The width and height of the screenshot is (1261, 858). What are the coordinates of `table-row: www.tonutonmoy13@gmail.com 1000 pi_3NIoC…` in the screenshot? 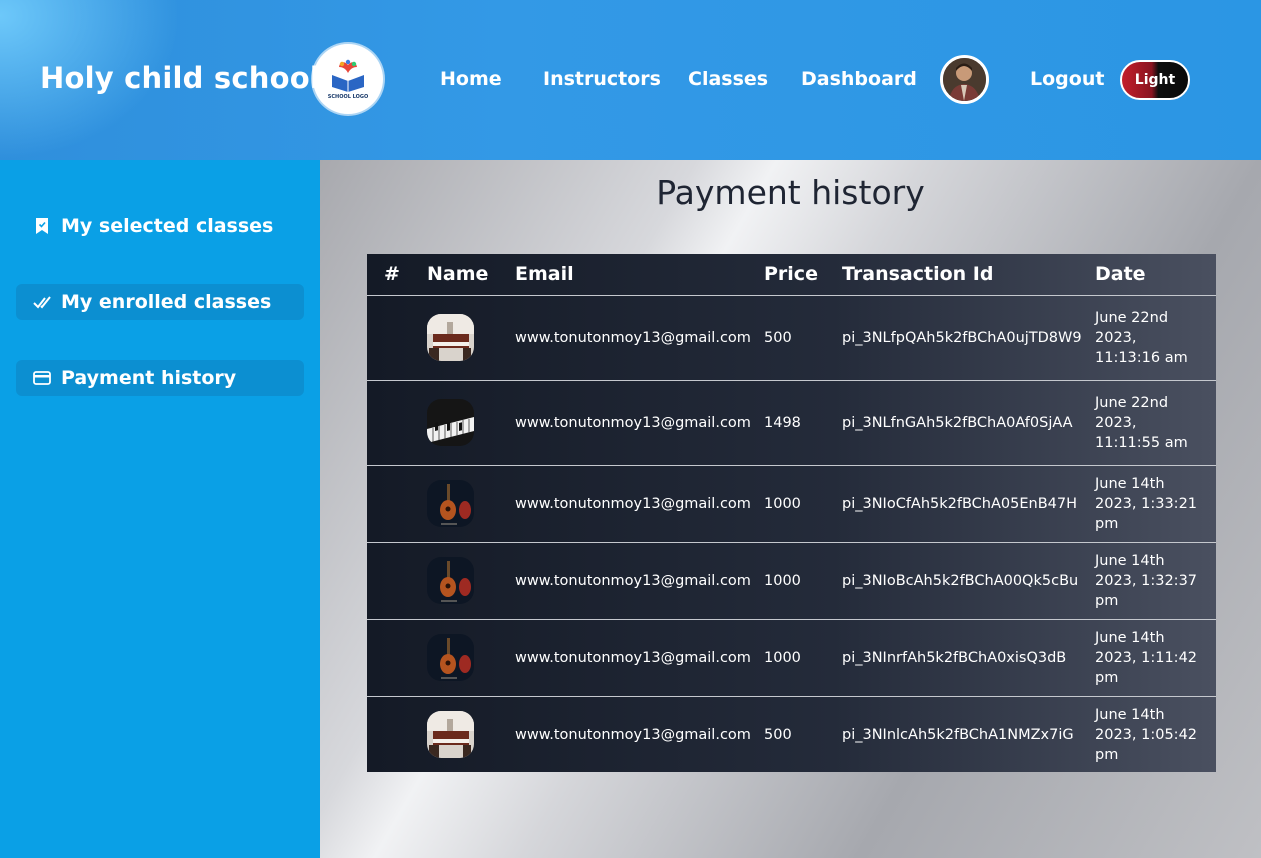 It's located at (791, 504).